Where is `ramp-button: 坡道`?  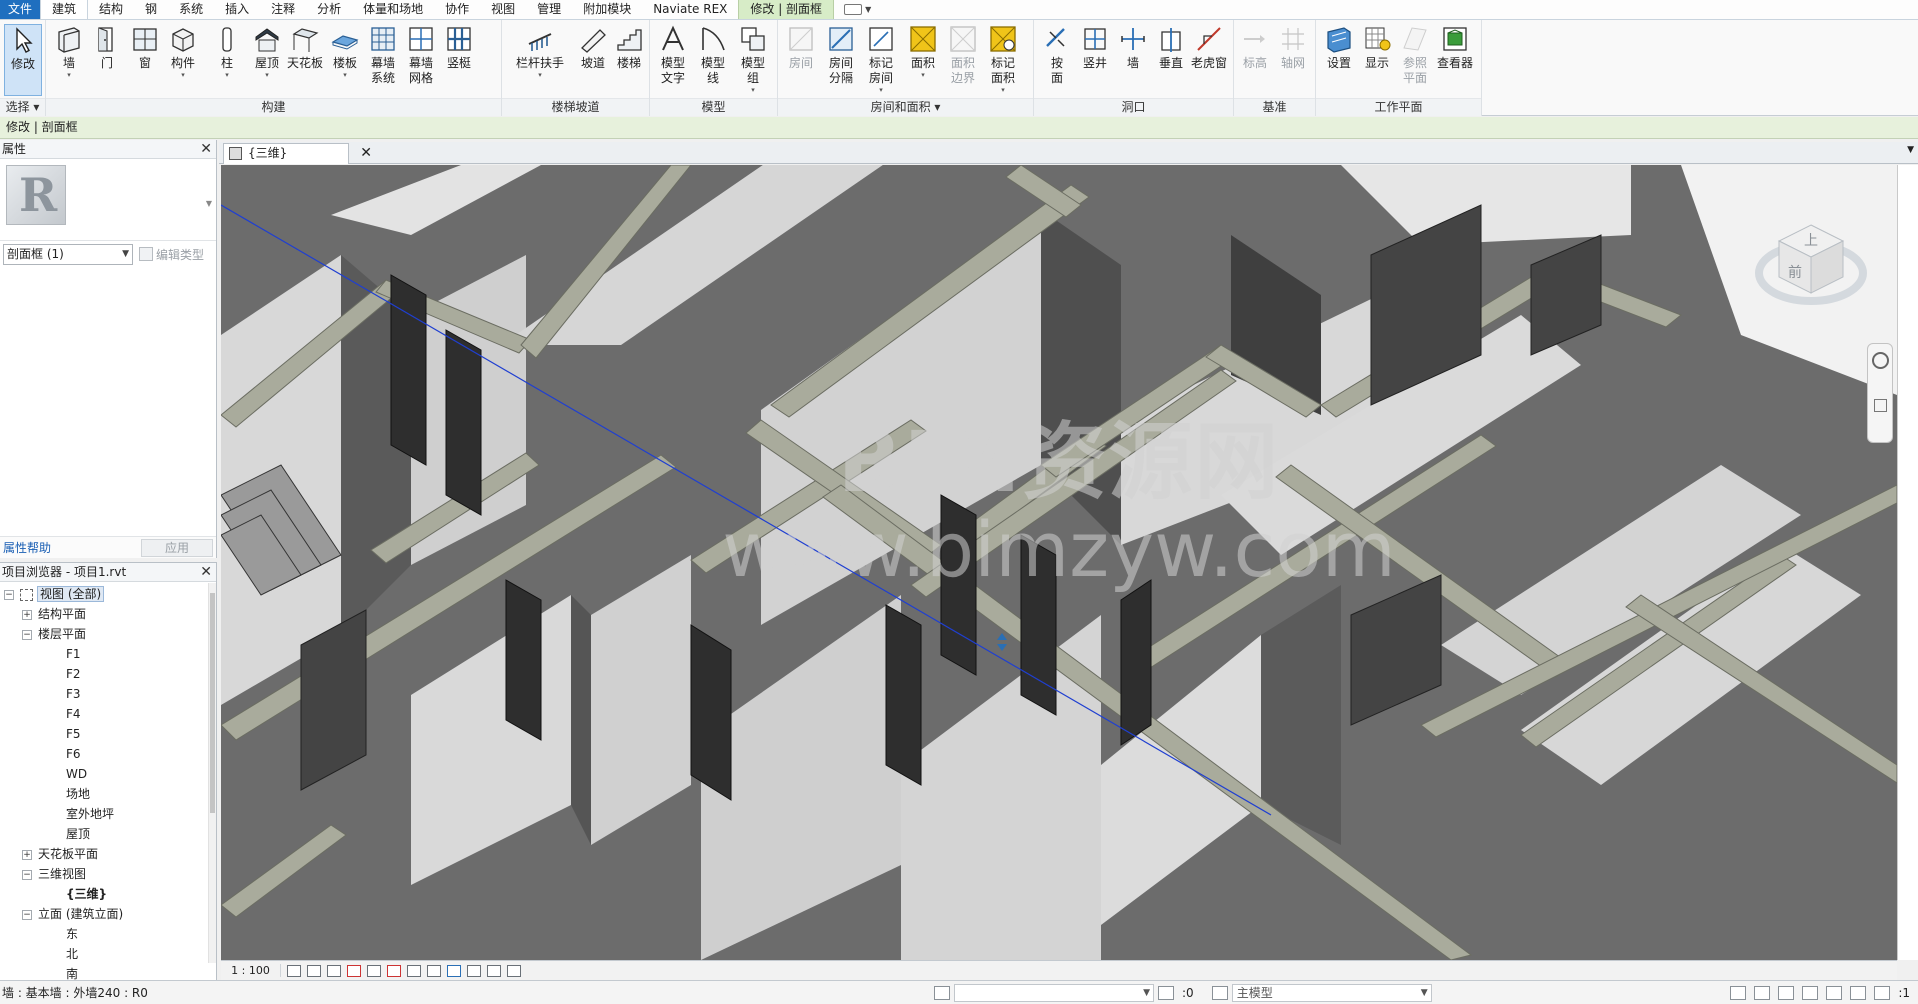 ramp-button: 坡道 is located at coordinates (593, 60).